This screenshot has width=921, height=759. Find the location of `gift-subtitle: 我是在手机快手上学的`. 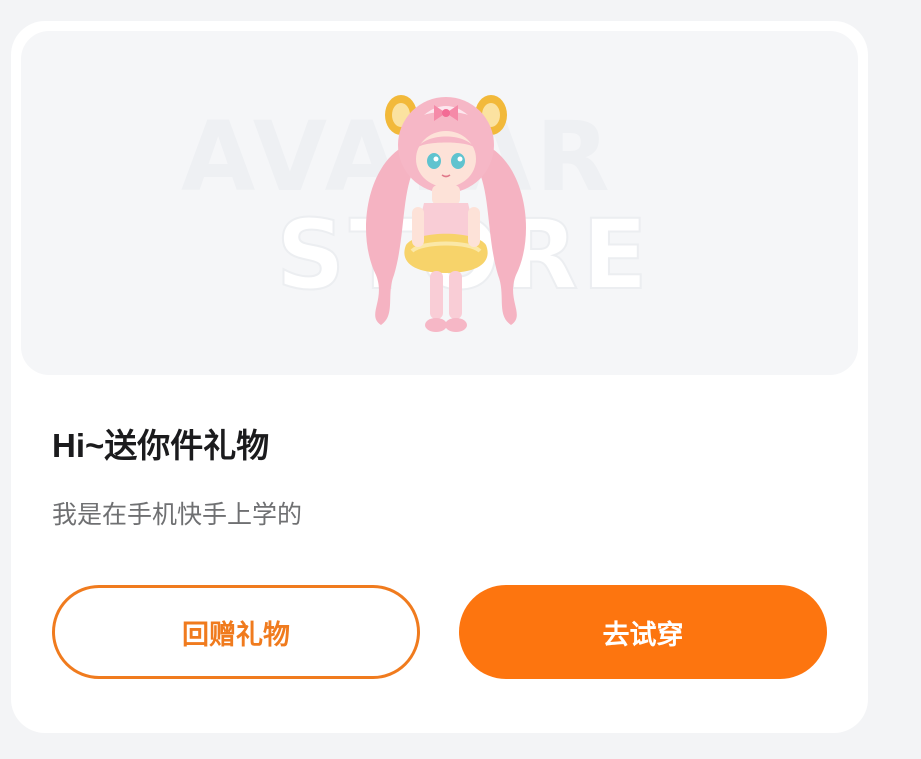

gift-subtitle: 我是在手机快手上学的 is located at coordinates (177, 514).